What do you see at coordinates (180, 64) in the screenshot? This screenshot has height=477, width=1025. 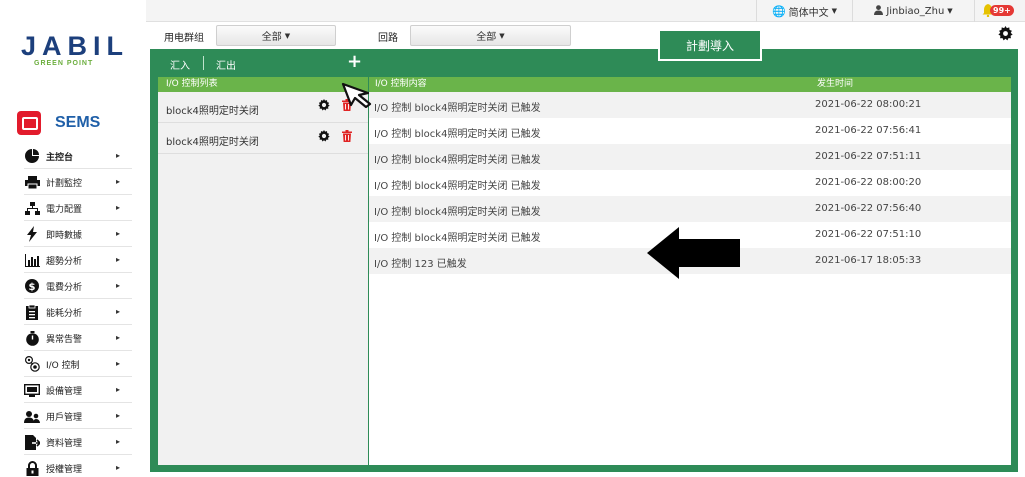 I see `import-button: 汇入` at bounding box center [180, 64].